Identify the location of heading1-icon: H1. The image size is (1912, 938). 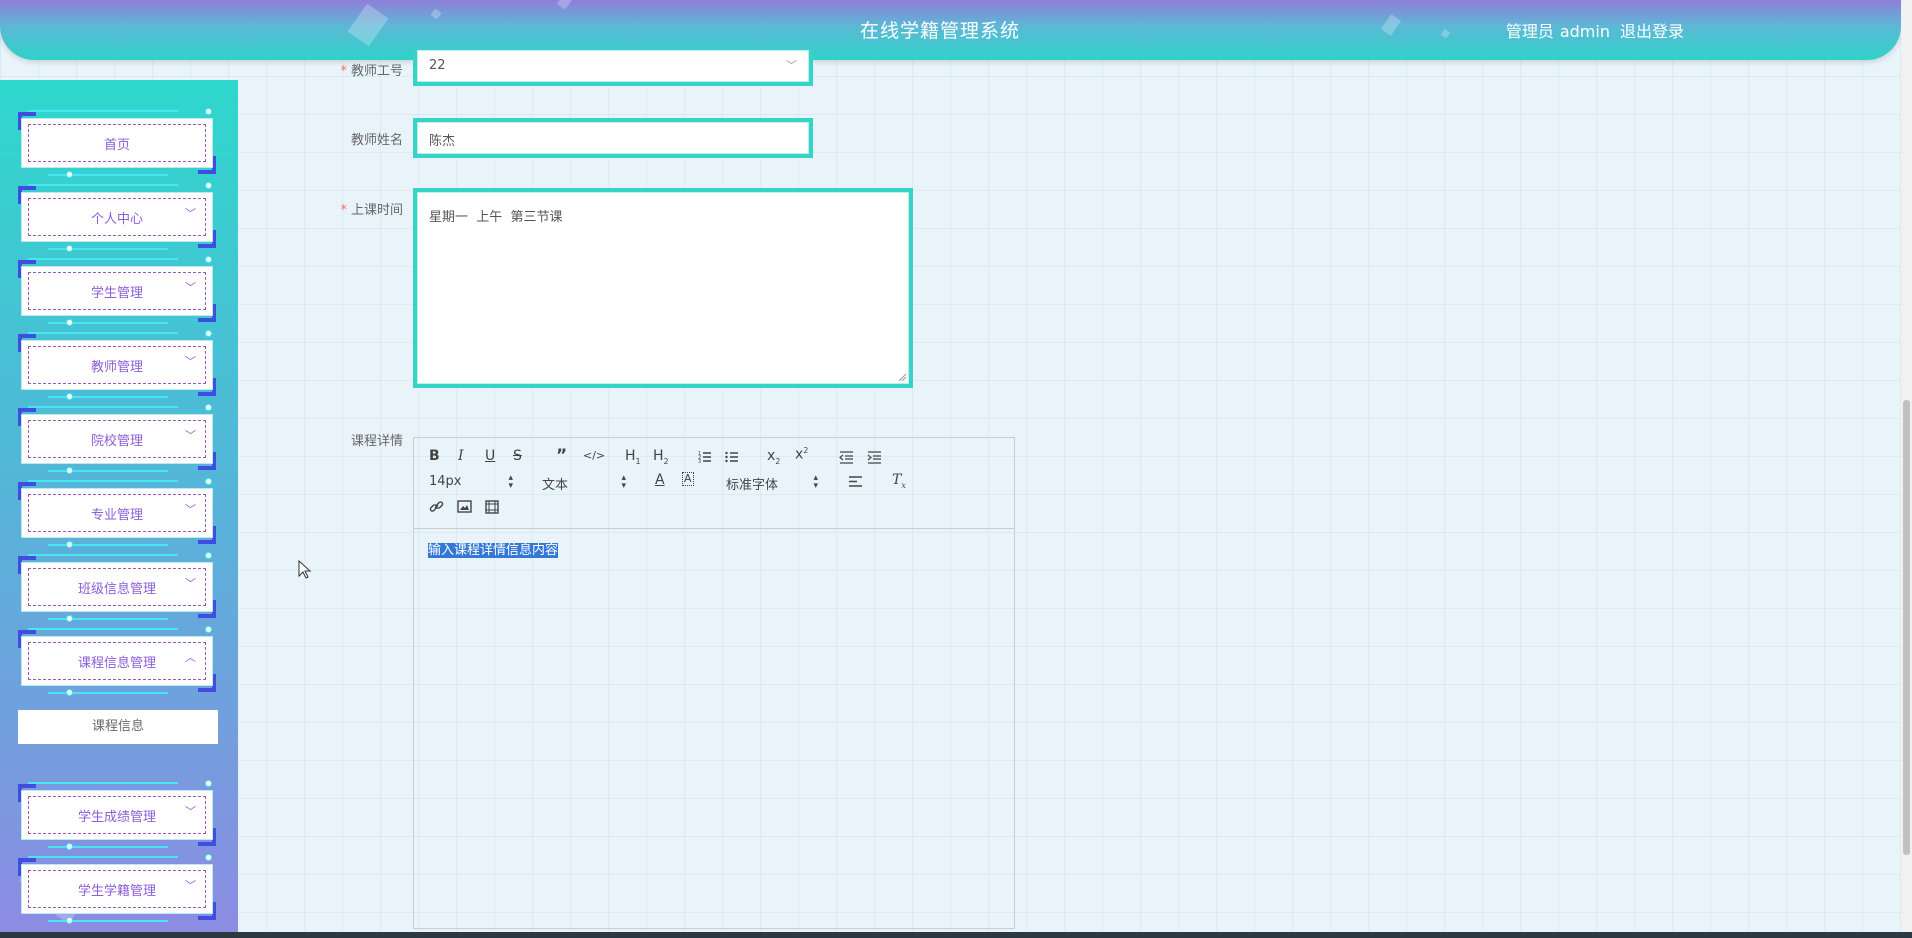
(633, 457).